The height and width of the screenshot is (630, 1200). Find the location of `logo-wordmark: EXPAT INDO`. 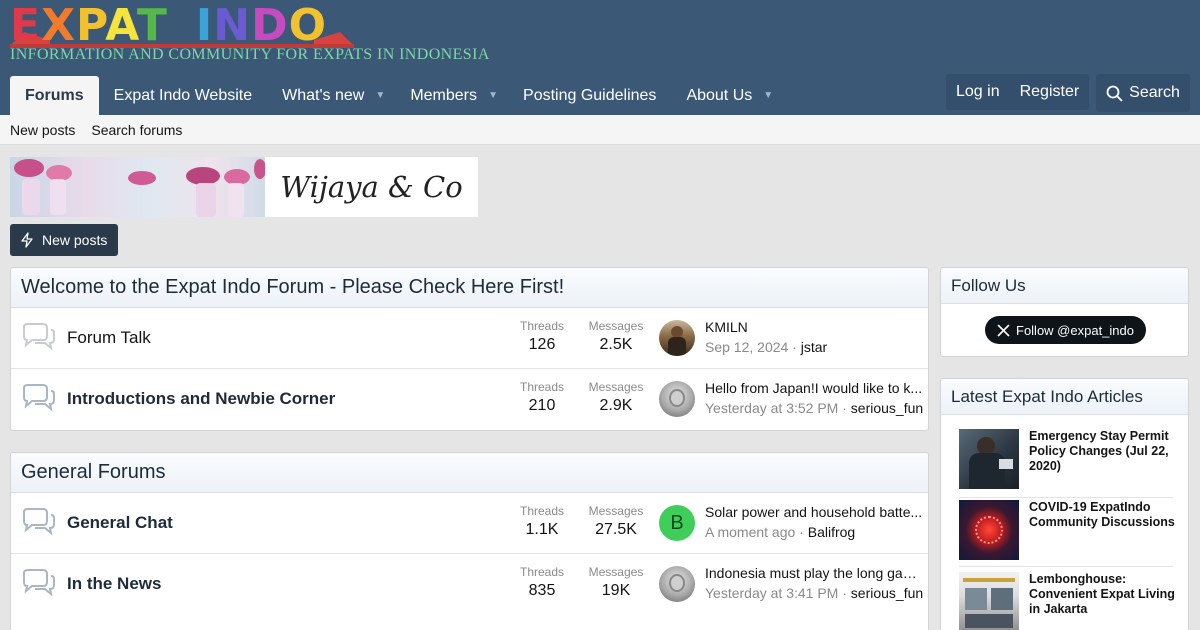

logo-wordmark: EXPAT INDO is located at coordinates (169, 25).